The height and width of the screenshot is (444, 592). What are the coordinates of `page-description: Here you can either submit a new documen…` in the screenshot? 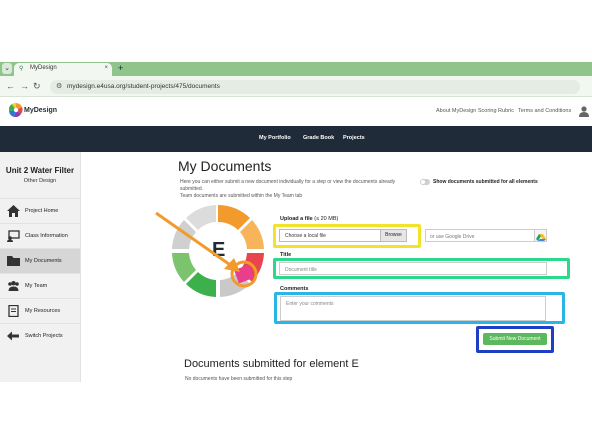 It's located at (290, 189).